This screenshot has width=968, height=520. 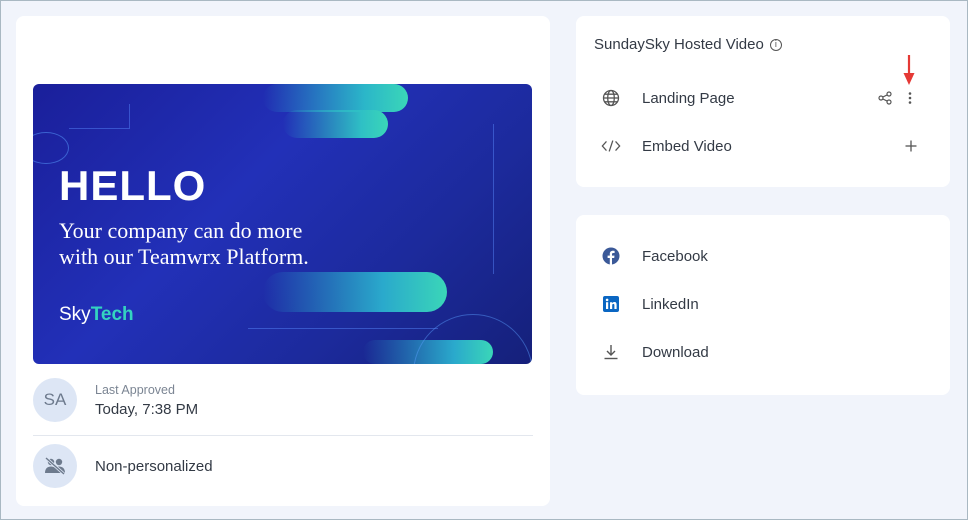 I want to click on personalization-row: Non-personalized, so click(x=283, y=466).